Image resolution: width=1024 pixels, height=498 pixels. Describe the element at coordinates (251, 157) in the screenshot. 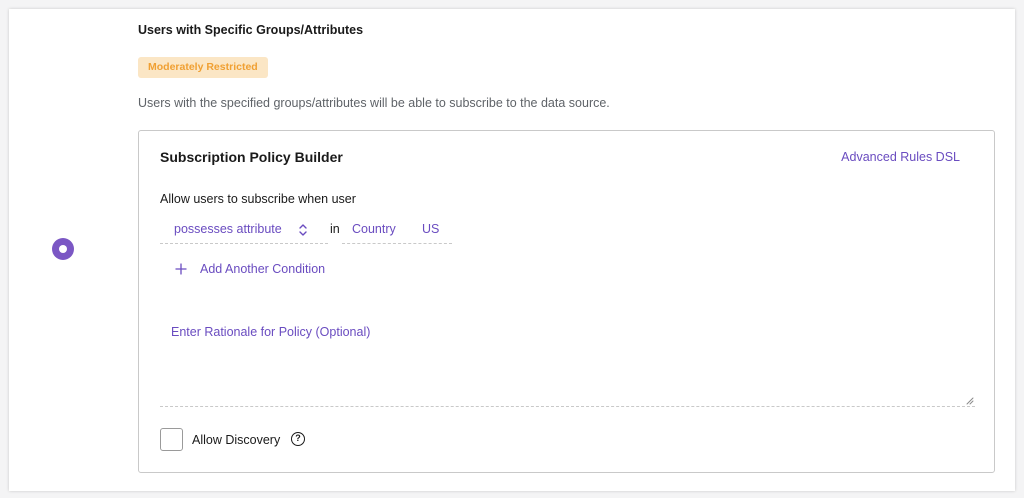

I see `builder-title: Subscription Policy Builder` at that location.